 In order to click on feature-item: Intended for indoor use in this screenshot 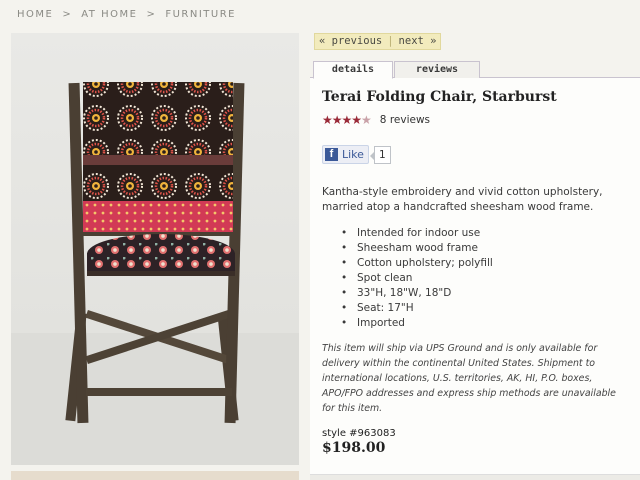, I will do `click(416, 233)`.